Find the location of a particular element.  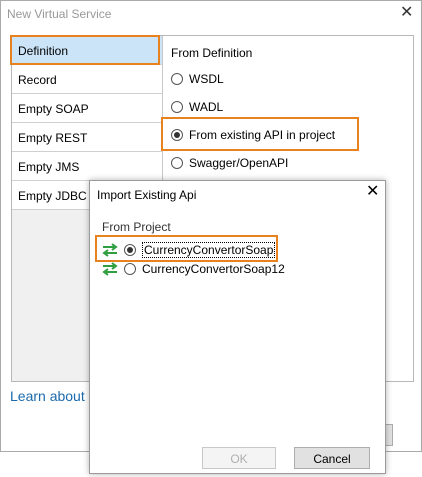

dialog-title: New Virtual Service is located at coordinates (59, 14).